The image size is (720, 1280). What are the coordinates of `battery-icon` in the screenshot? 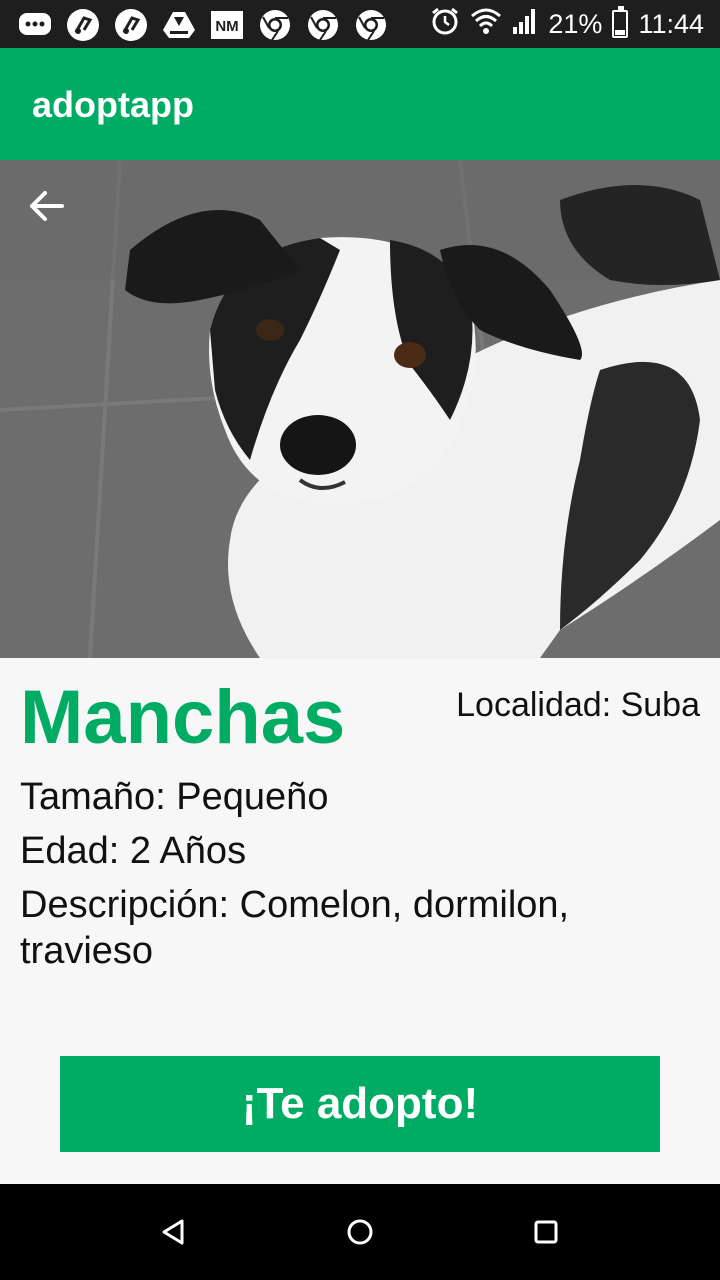 It's located at (620, 22).